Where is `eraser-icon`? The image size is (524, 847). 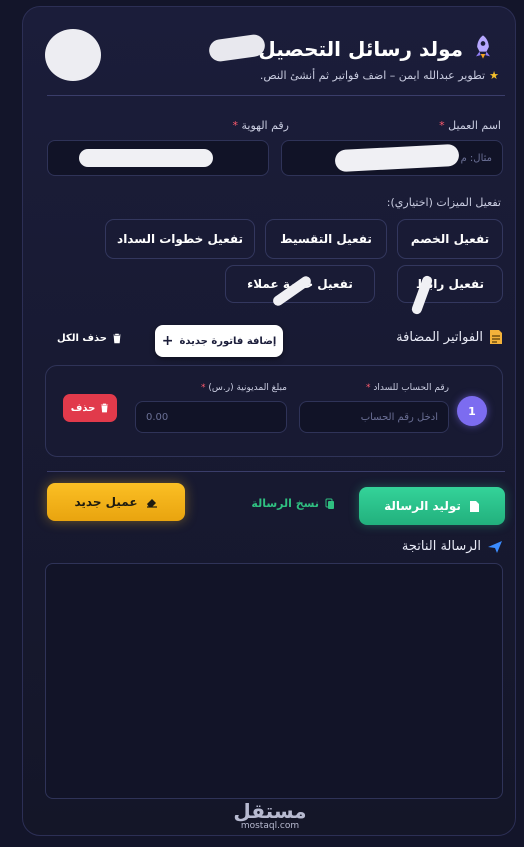 eraser-icon is located at coordinates (151, 503).